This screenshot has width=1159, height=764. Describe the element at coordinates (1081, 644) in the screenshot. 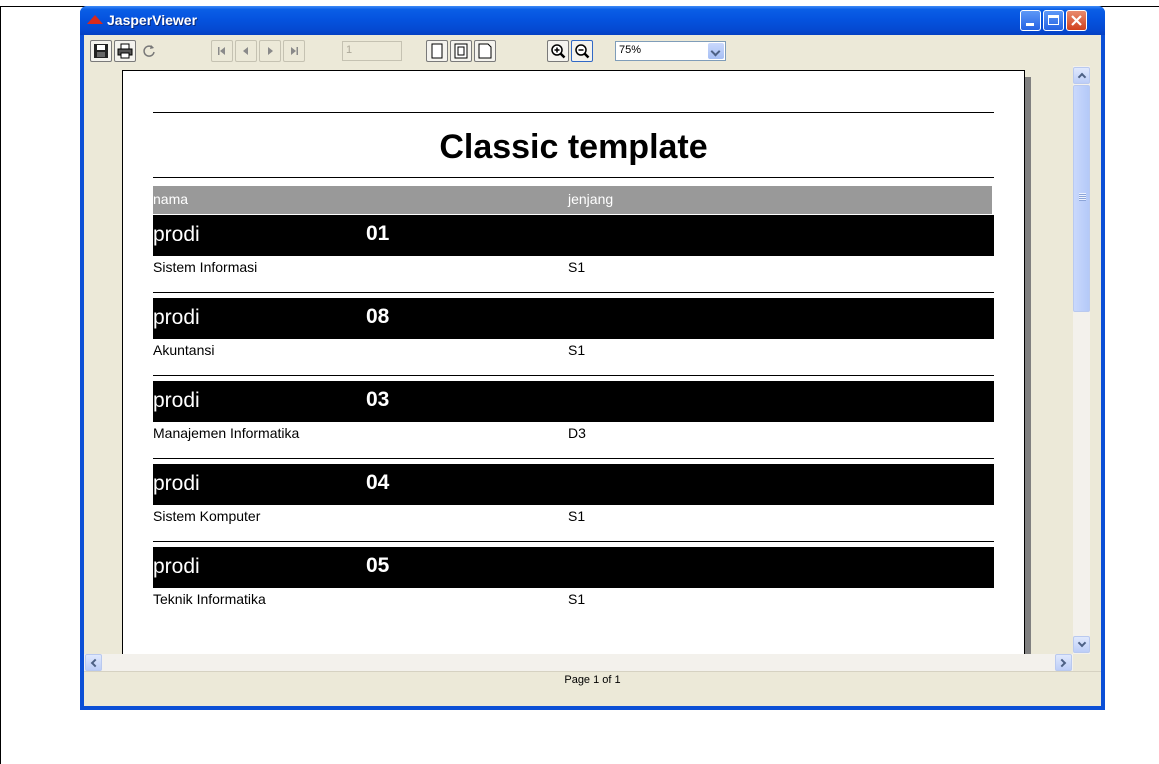

I see `scroll-down-button` at that location.